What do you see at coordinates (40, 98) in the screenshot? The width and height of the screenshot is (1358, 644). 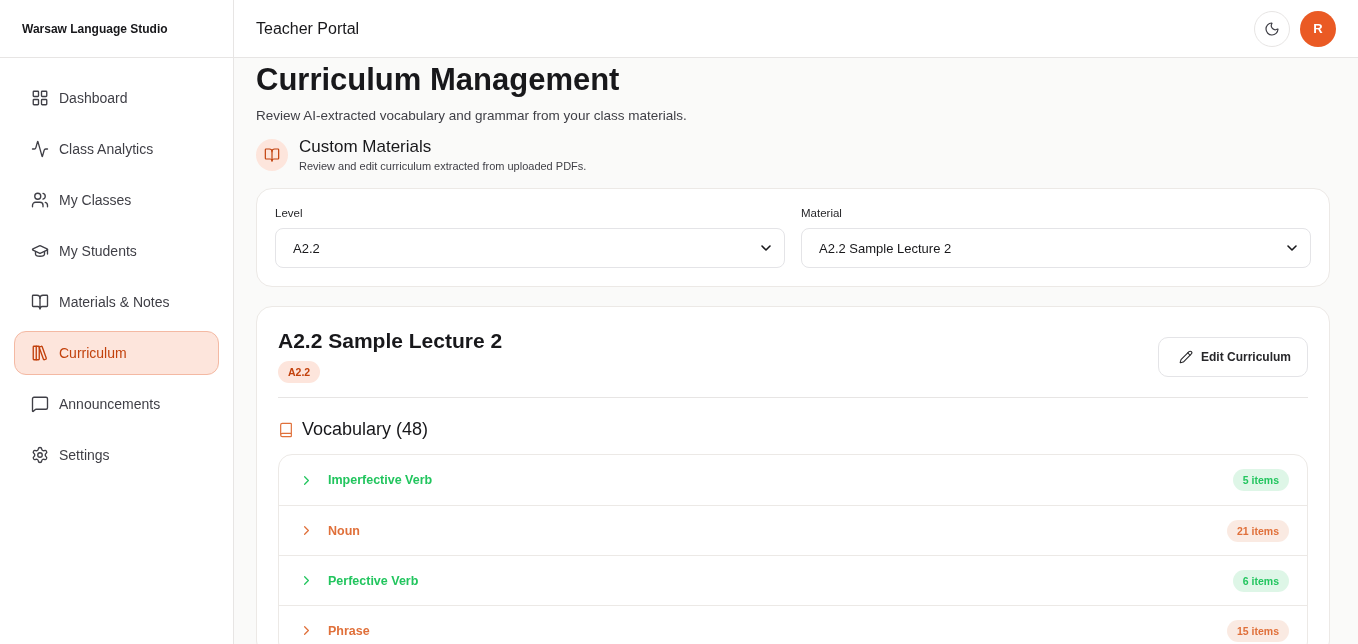 I see `grid-icon` at bounding box center [40, 98].